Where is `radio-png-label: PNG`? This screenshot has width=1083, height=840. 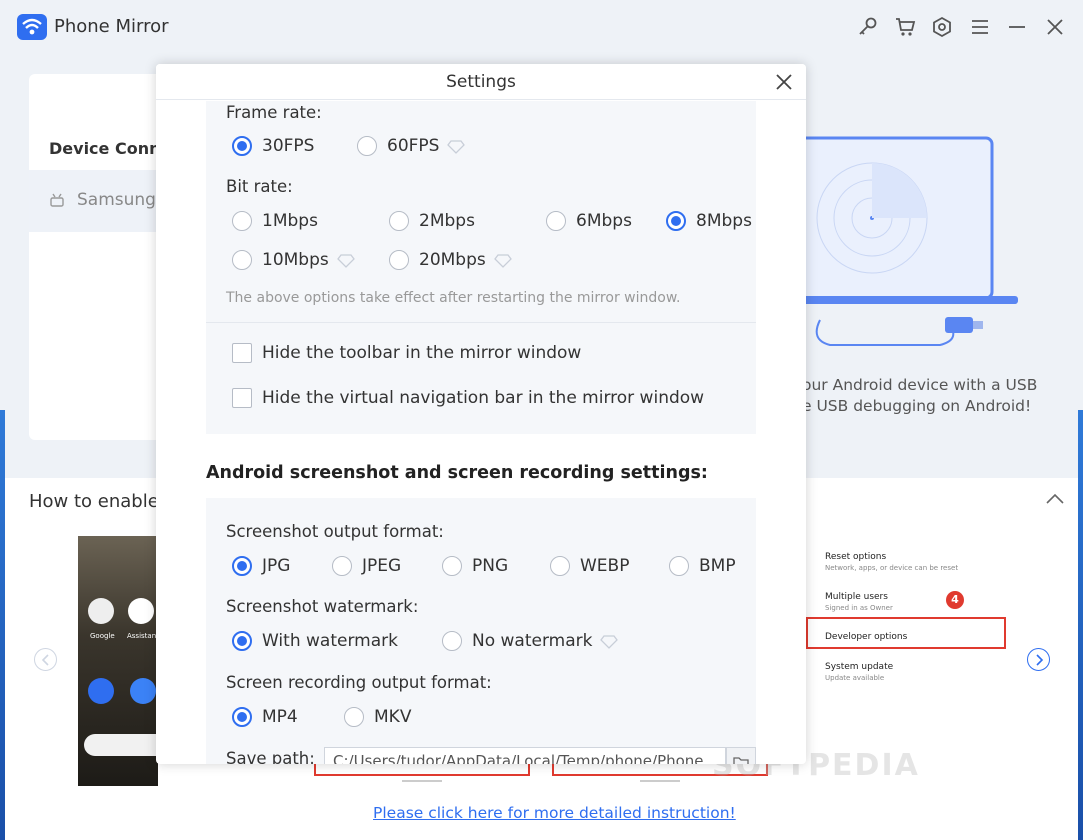
radio-png-label: PNG is located at coordinates (490, 566).